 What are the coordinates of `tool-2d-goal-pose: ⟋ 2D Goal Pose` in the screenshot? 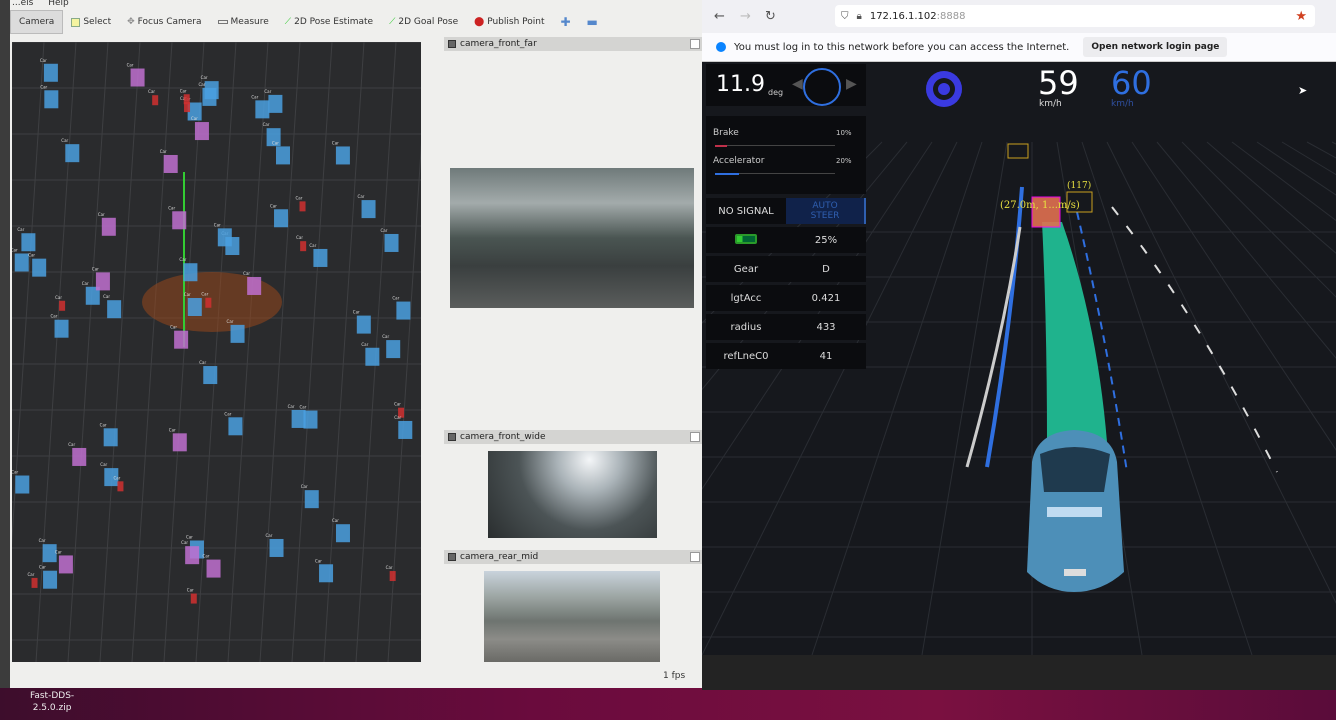 It's located at (423, 22).